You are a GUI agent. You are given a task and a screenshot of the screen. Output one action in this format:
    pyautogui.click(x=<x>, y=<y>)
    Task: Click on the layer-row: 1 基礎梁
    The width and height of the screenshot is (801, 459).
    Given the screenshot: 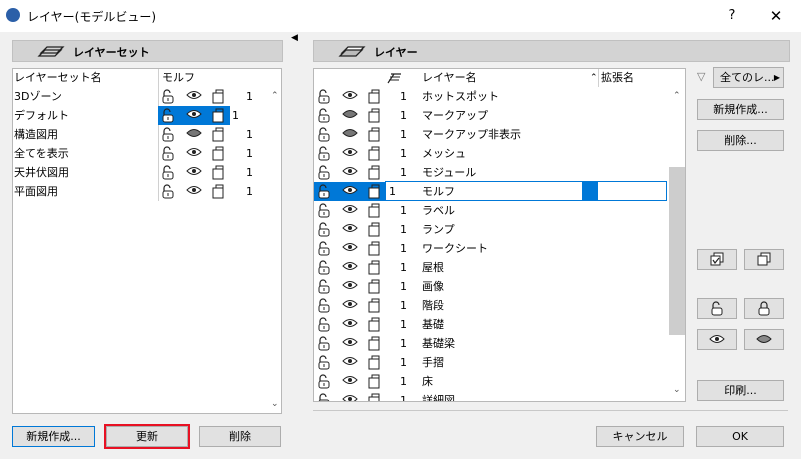 What is the action you would take?
    pyautogui.click(x=491, y=343)
    